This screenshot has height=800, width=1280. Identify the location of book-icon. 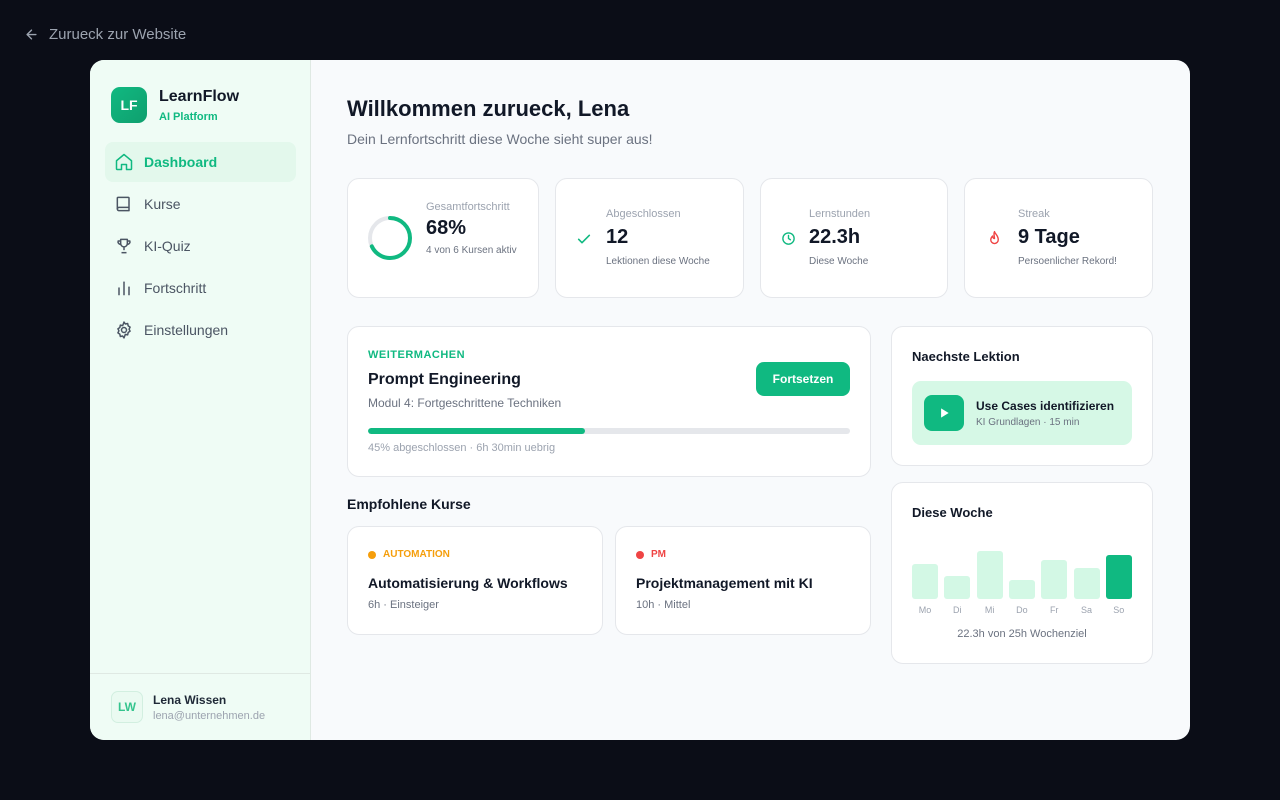
(123, 204).